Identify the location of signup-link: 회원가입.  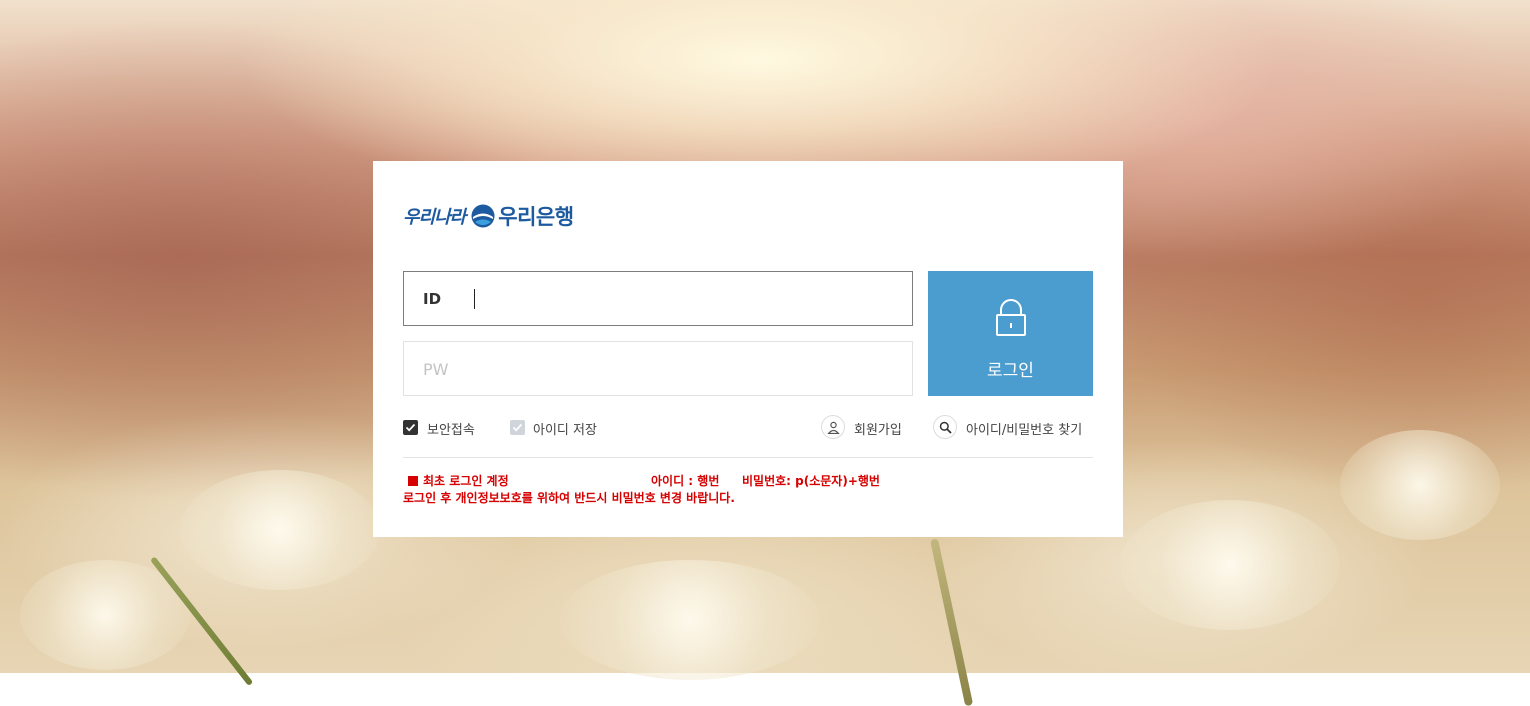
(878, 428).